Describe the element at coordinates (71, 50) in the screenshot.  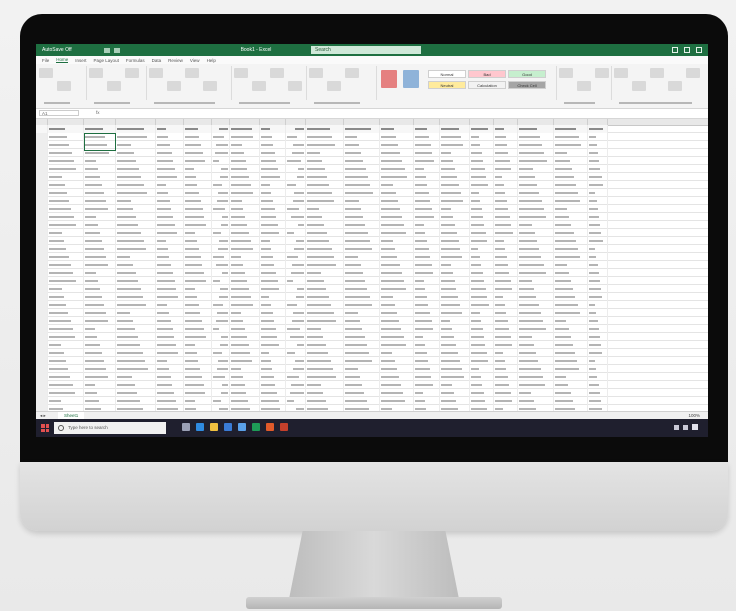
I see `autosave-toggle: AutoSave Off` at that location.